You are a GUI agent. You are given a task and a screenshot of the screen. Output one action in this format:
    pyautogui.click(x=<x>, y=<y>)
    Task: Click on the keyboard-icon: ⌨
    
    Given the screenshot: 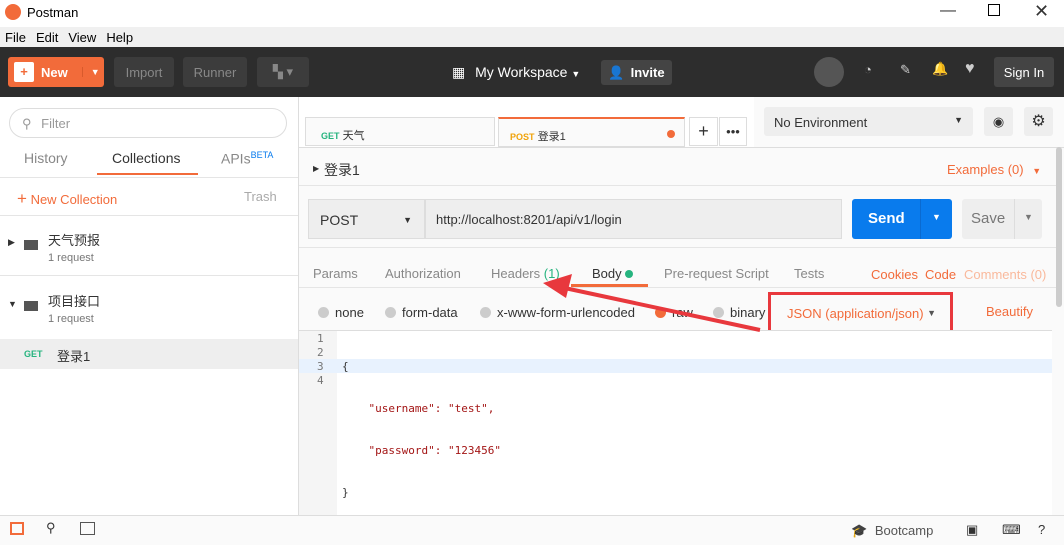 What is the action you would take?
    pyautogui.click(x=1011, y=530)
    